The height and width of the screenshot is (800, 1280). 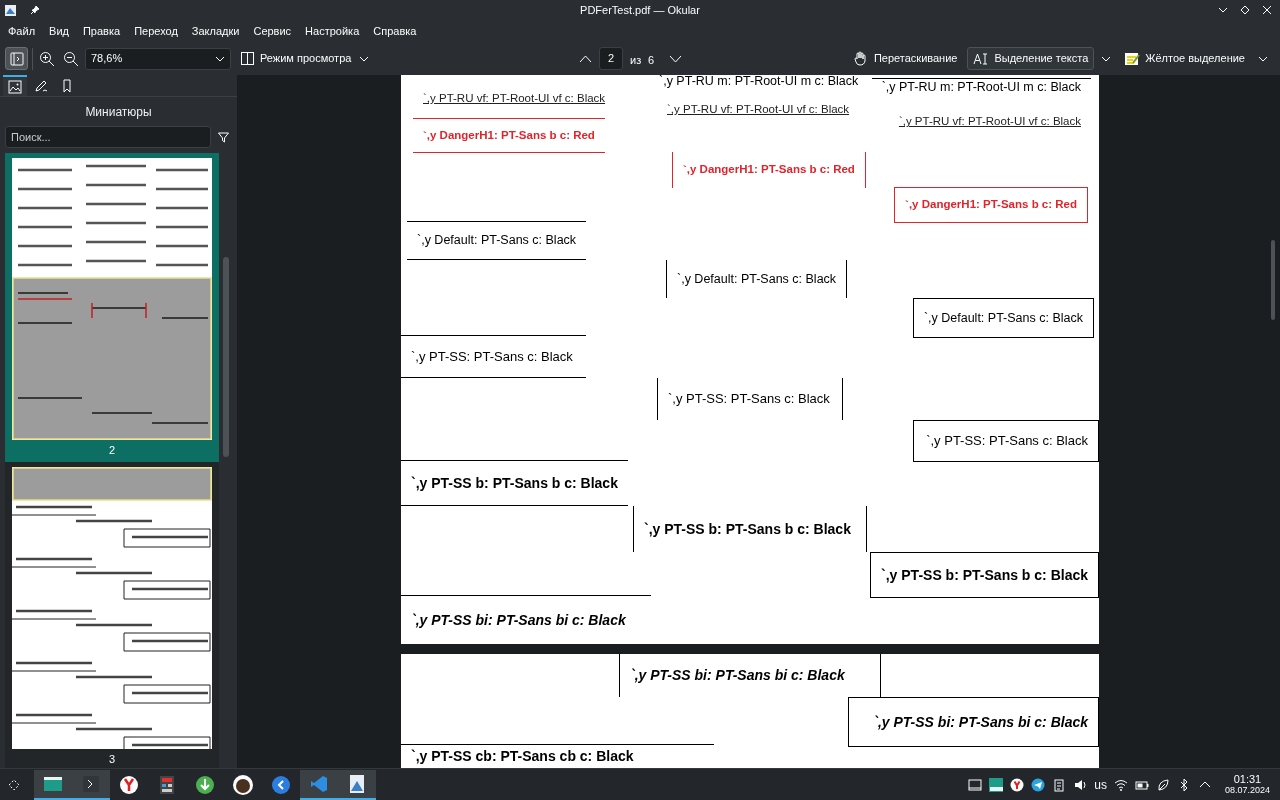 I want to click on clock-time: 01:31, so click(x=1247, y=779).